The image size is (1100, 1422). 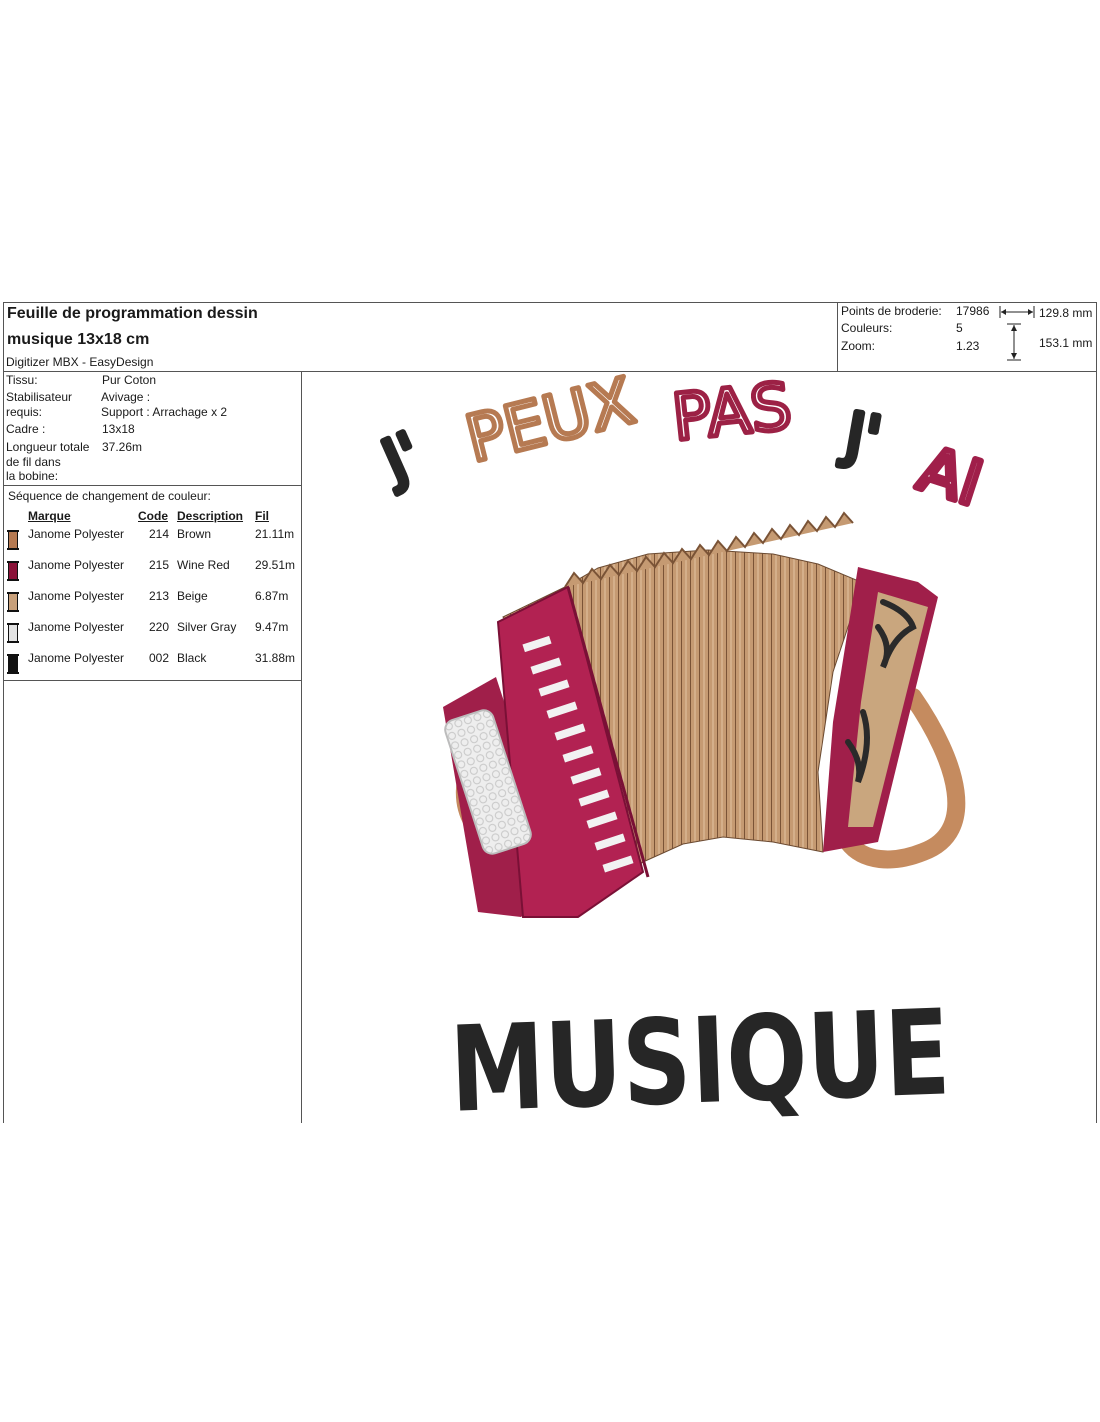 What do you see at coordinates (275, 534) in the screenshot?
I see `row-thread: 21.11m` at bounding box center [275, 534].